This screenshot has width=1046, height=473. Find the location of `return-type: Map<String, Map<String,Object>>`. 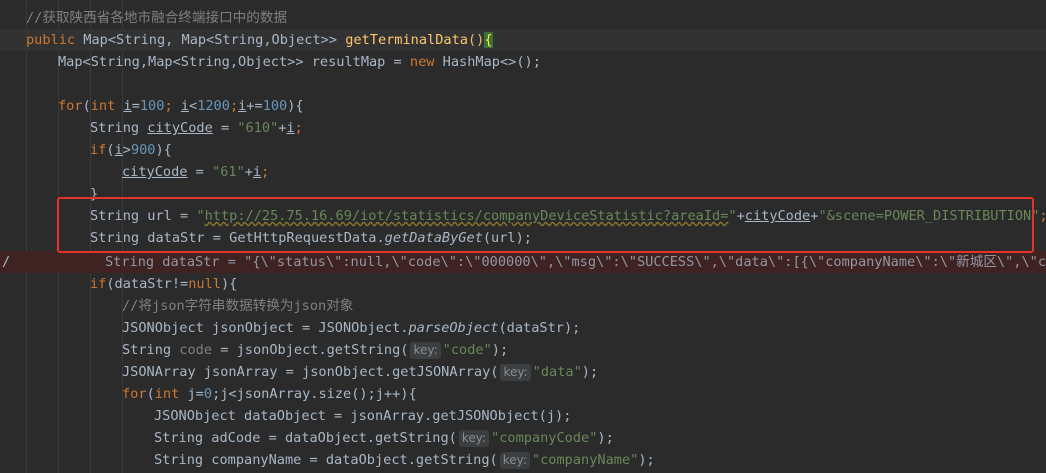

return-type: Map<String, Map<String,Object>> is located at coordinates (214, 40).